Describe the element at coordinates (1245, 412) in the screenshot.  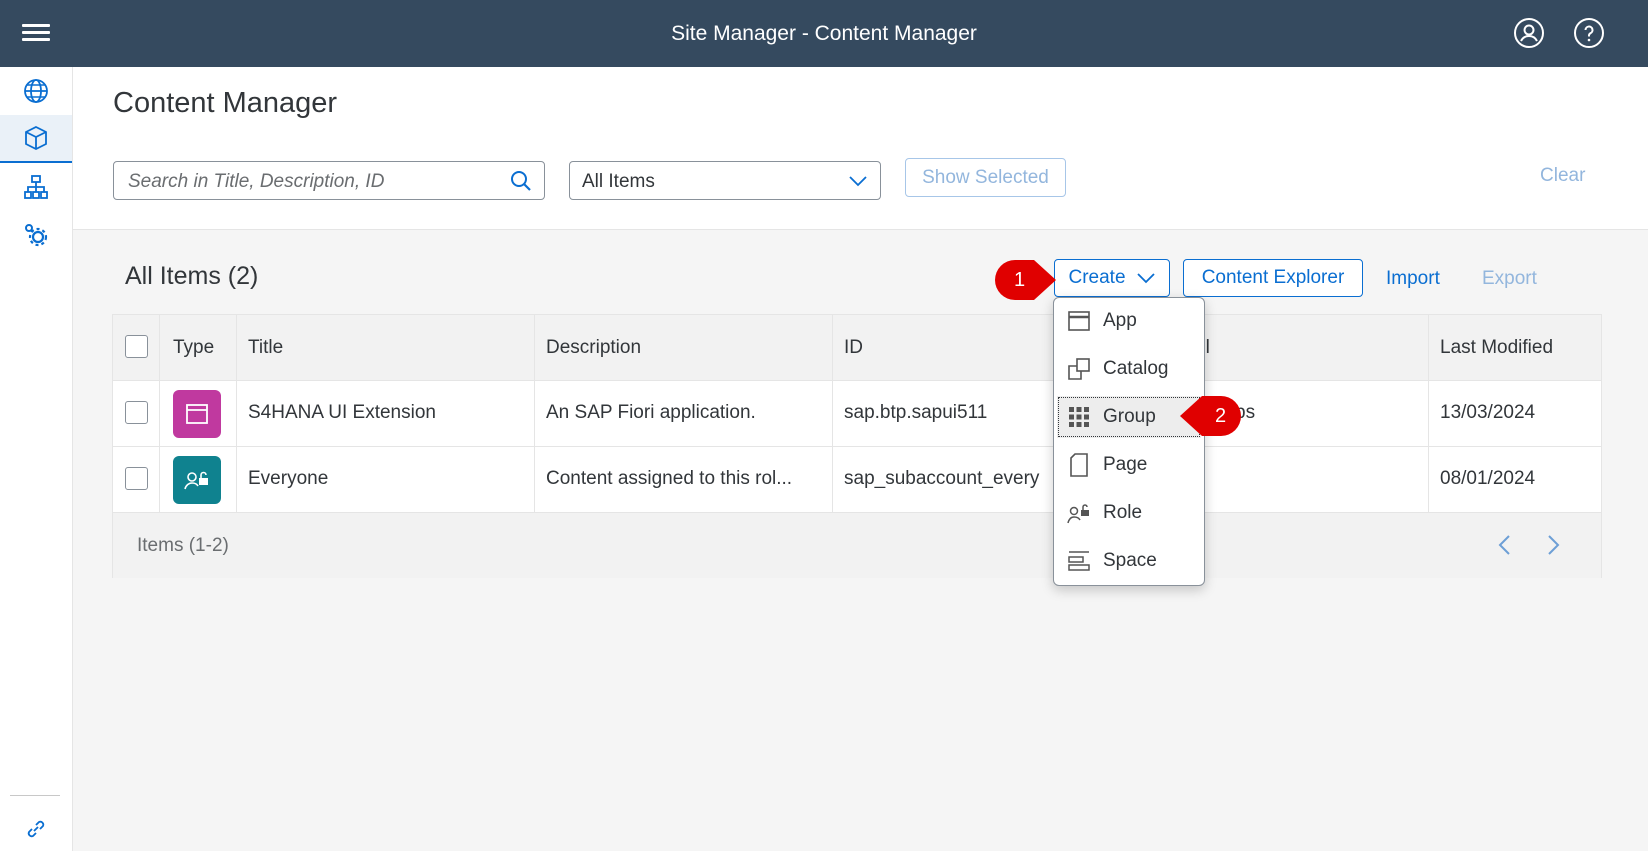
I see `row-label: ps` at that location.